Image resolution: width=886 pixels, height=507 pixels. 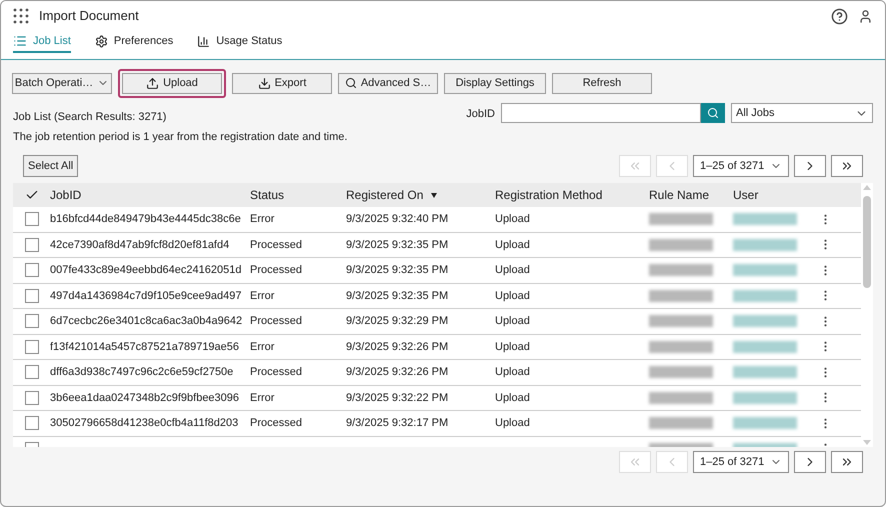 What do you see at coordinates (146, 296) in the screenshot?
I see `table-cell: 497d4a1436984c7d9f105e9cee9ad497` at bounding box center [146, 296].